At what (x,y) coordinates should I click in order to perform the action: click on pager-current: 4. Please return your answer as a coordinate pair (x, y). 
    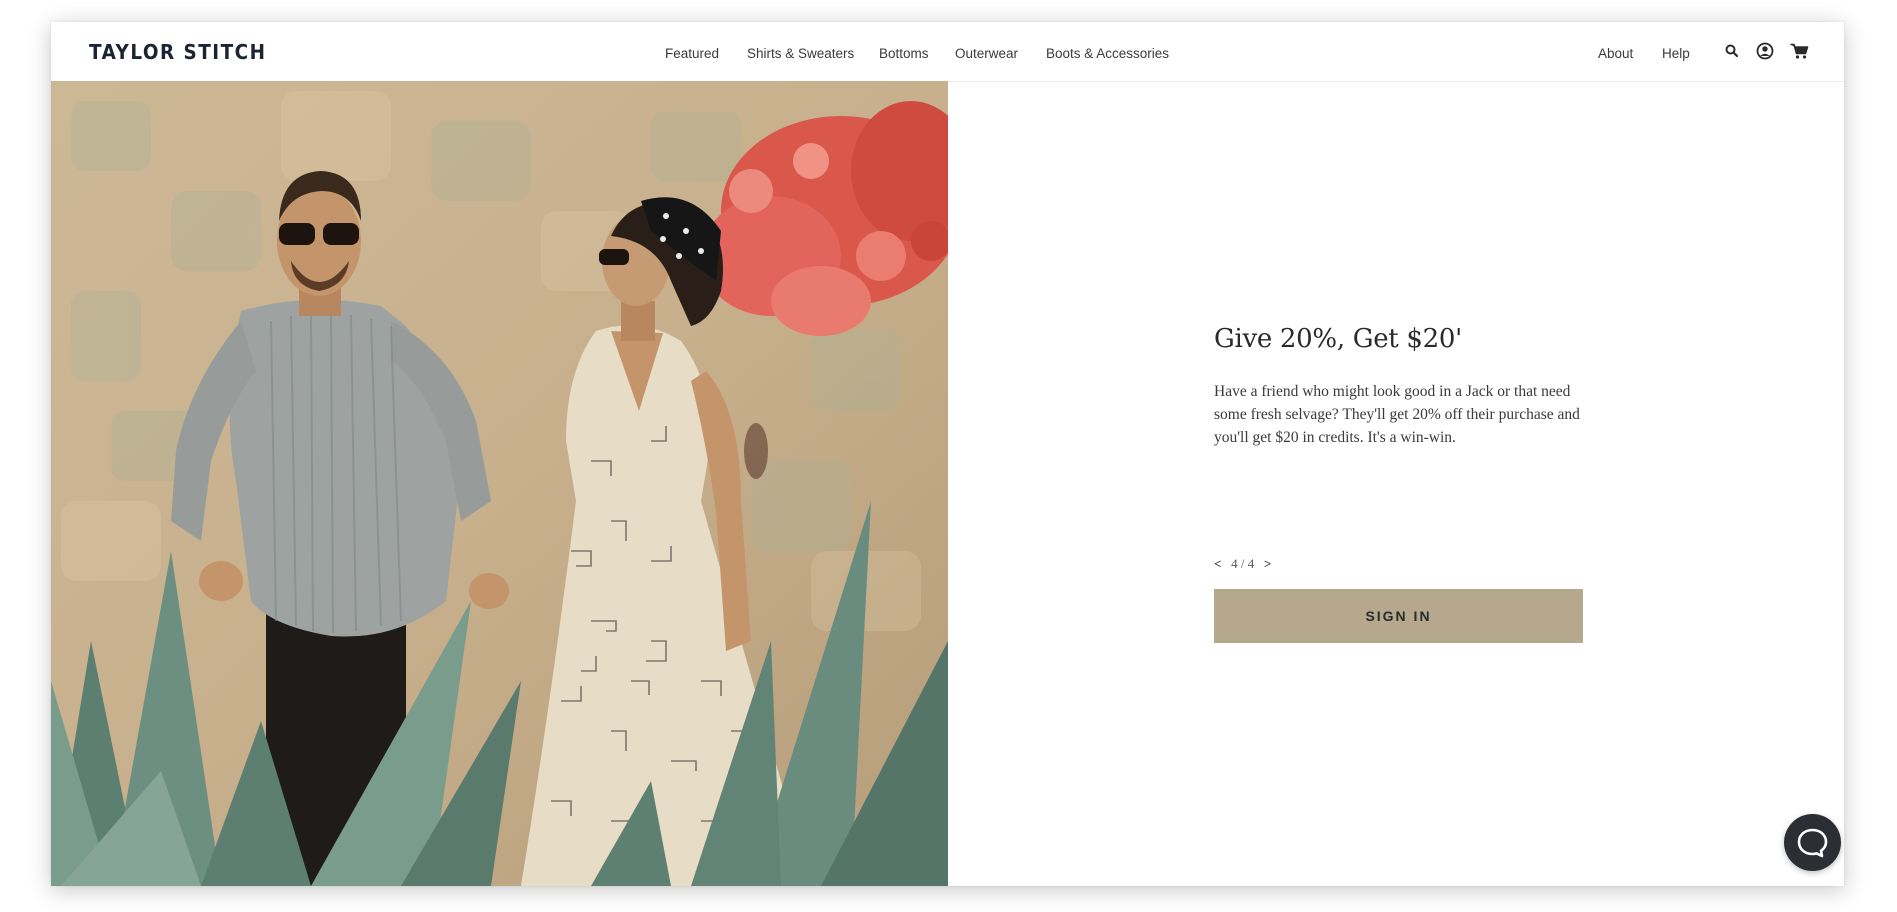
    Looking at the image, I should click on (1234, 563).